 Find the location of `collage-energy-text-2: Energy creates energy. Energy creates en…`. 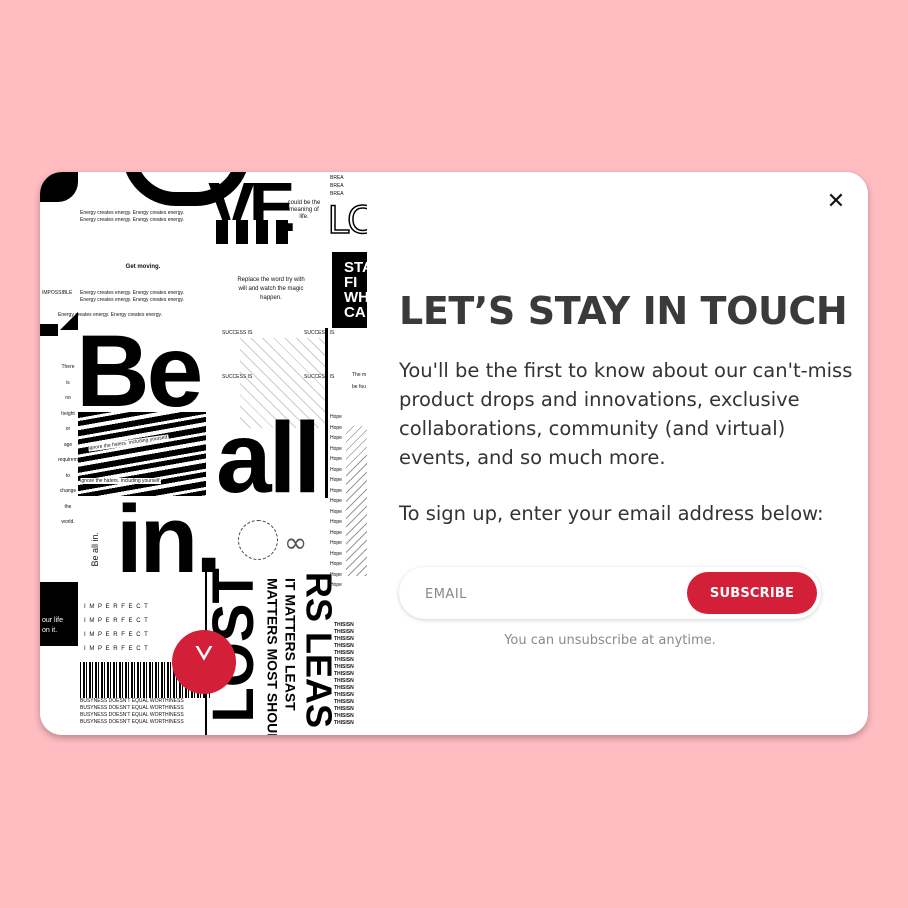

collage-energy-text-2: Energy creates energy. Energy creates en… is located at coordinates (132, 220).